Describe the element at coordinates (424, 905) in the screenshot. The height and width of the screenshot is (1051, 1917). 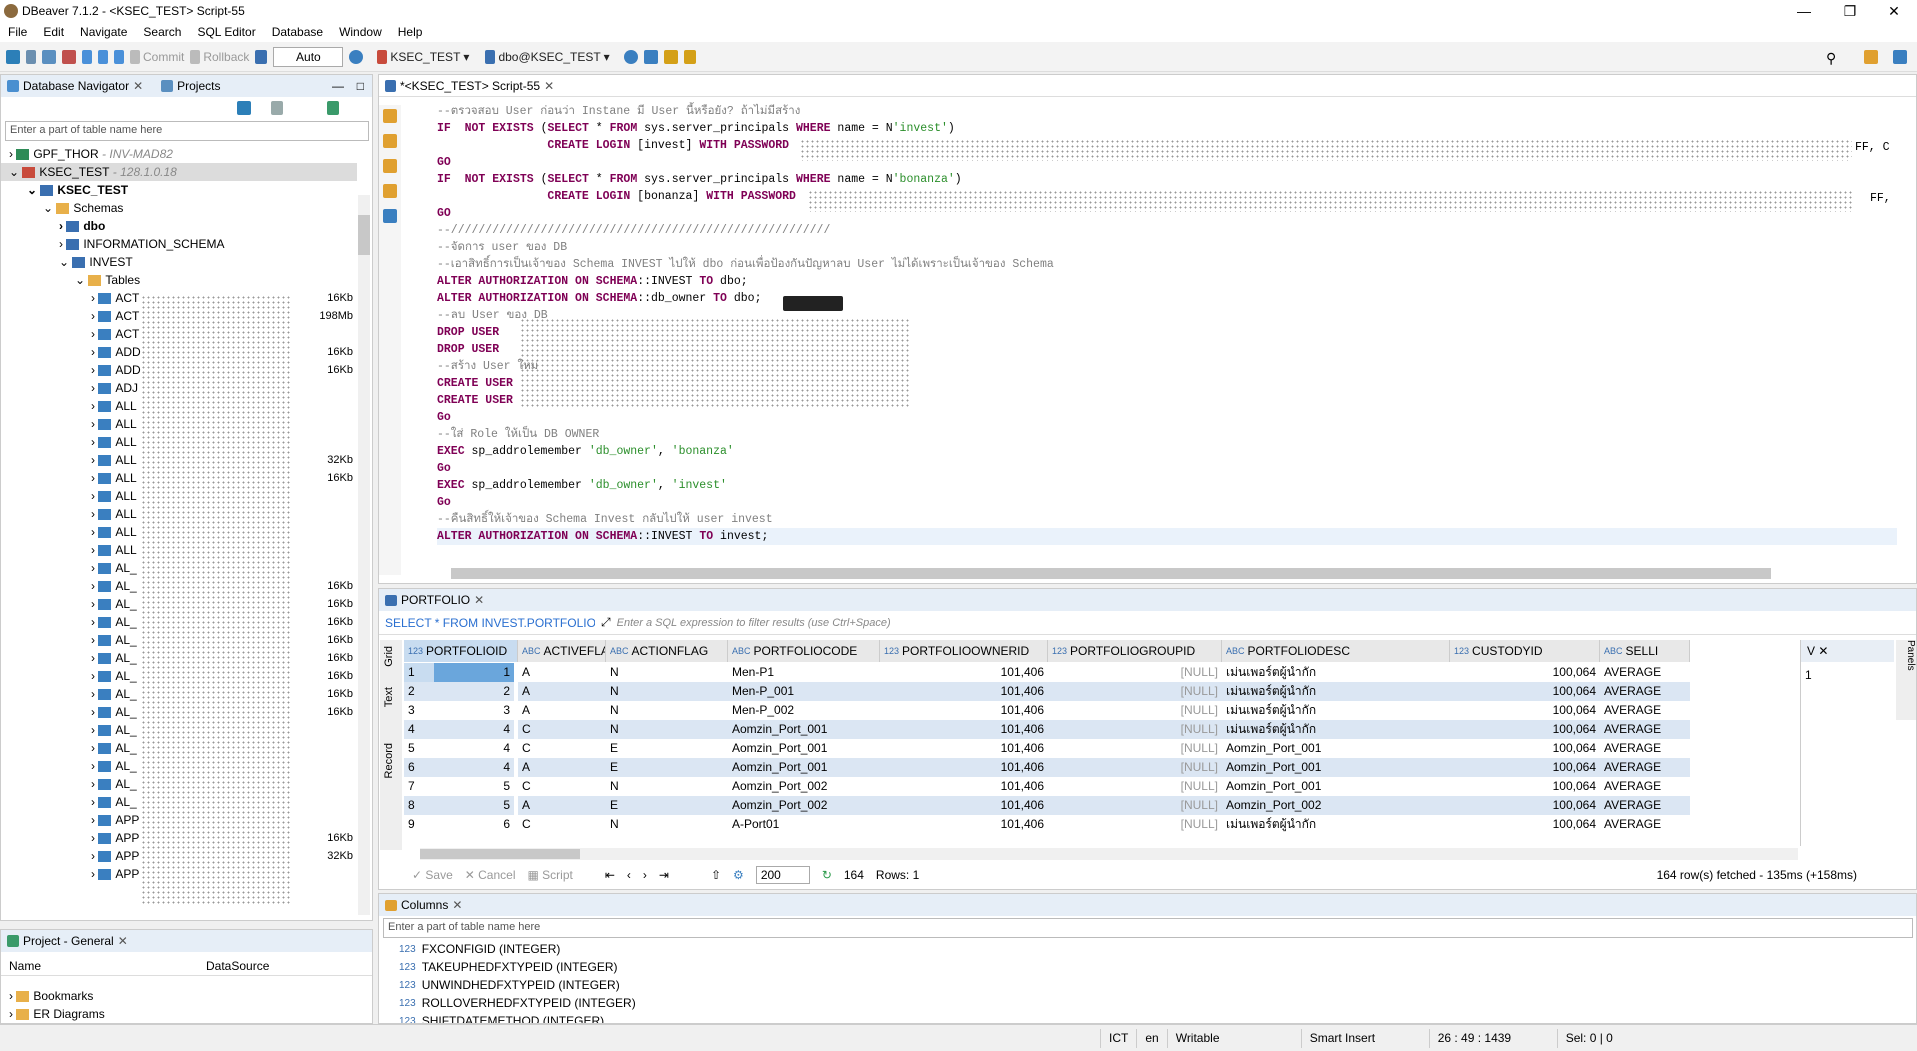
I see `tab-columns: Columns` at that location.